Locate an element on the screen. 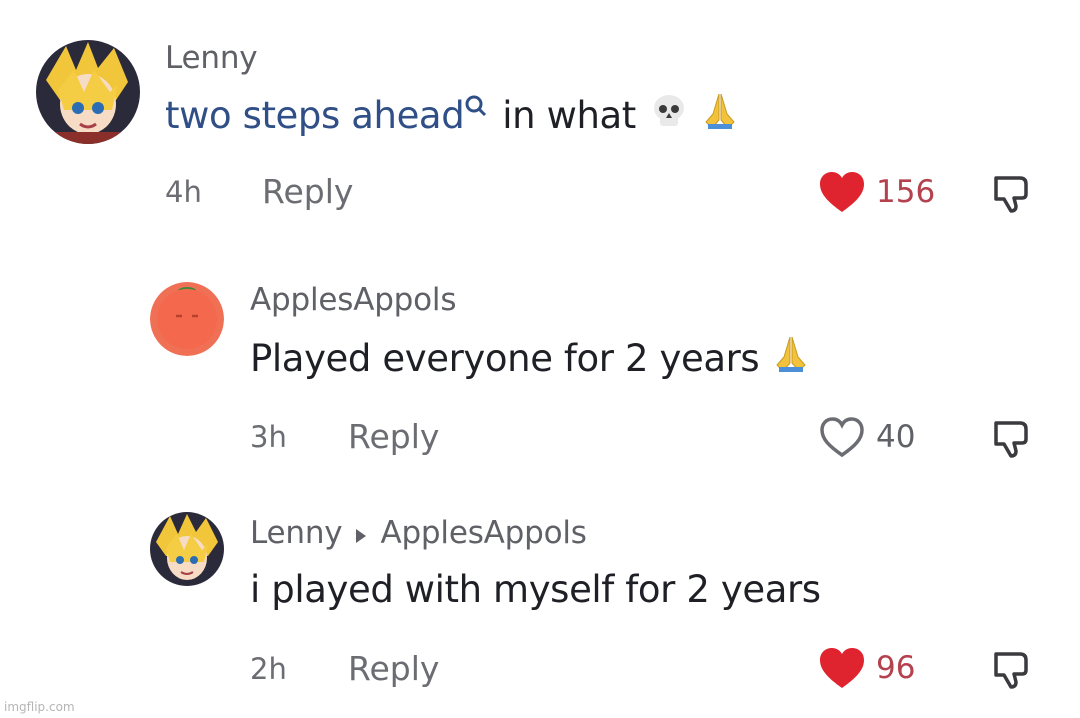 This screenshot has width=1080, height=718. skull-emoji is located at coordinates (669, 115).